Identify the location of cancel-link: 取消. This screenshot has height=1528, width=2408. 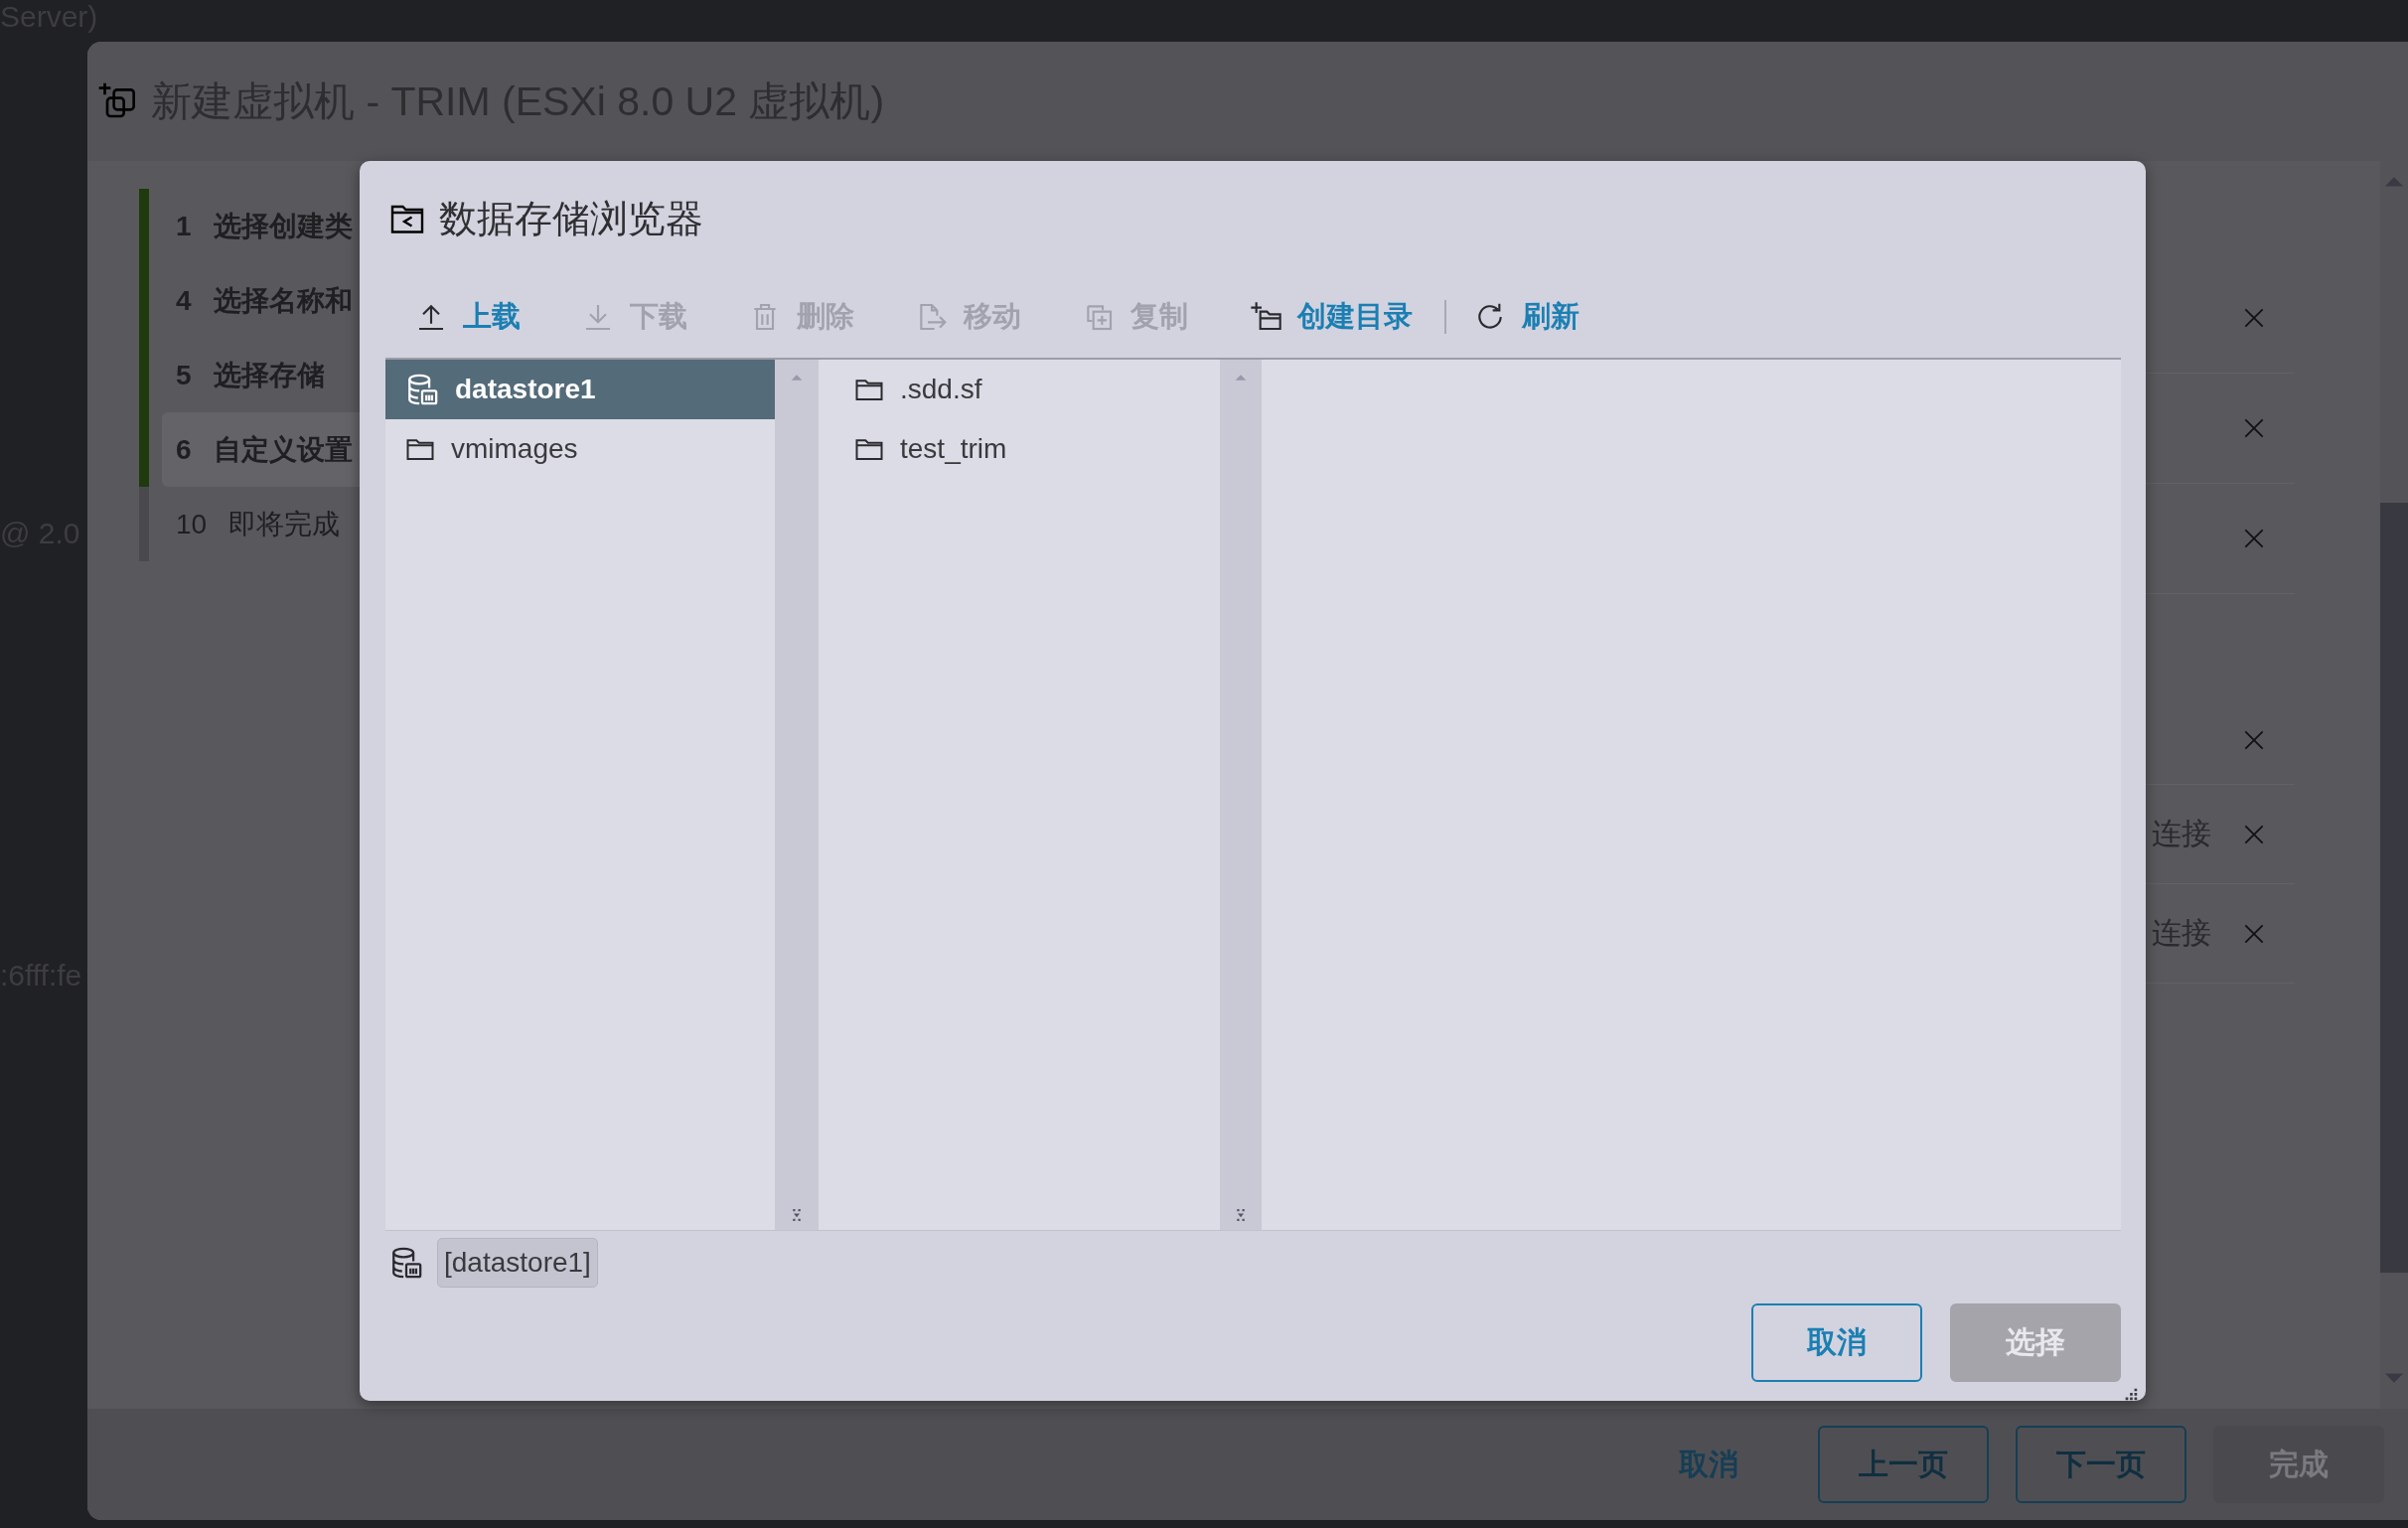
(1709, 1464).